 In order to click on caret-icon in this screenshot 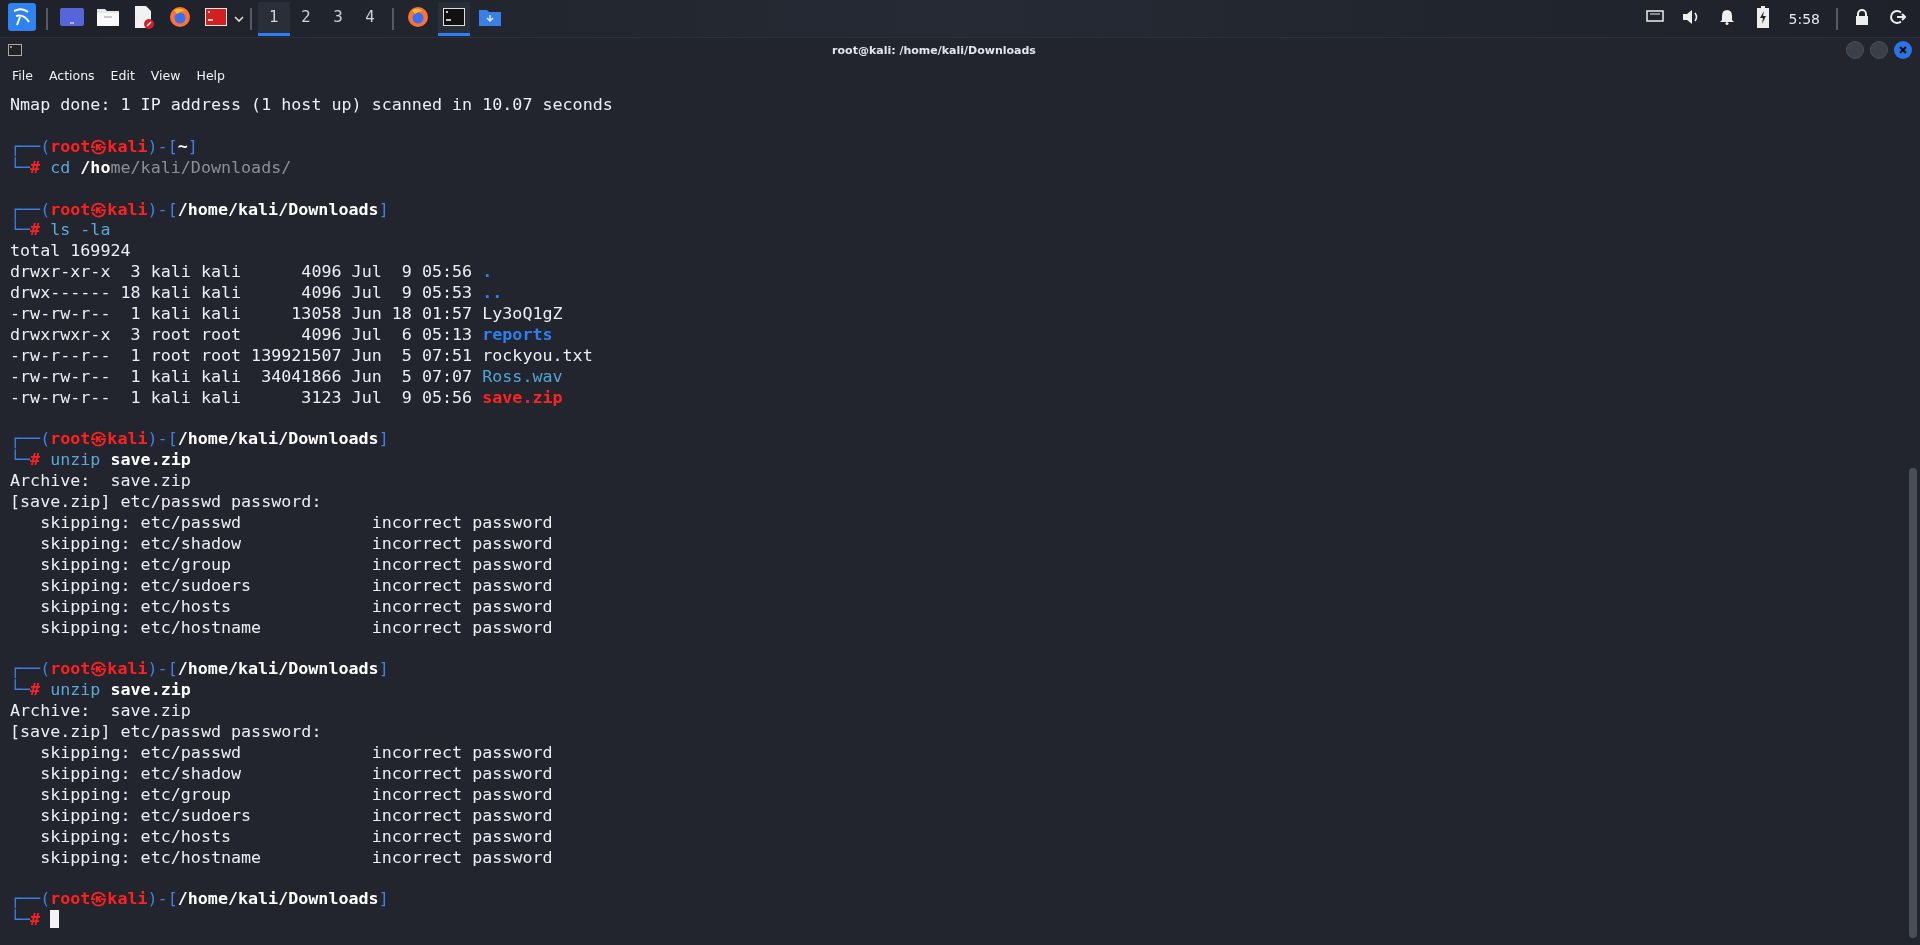, I will do `click(239, 18)`.